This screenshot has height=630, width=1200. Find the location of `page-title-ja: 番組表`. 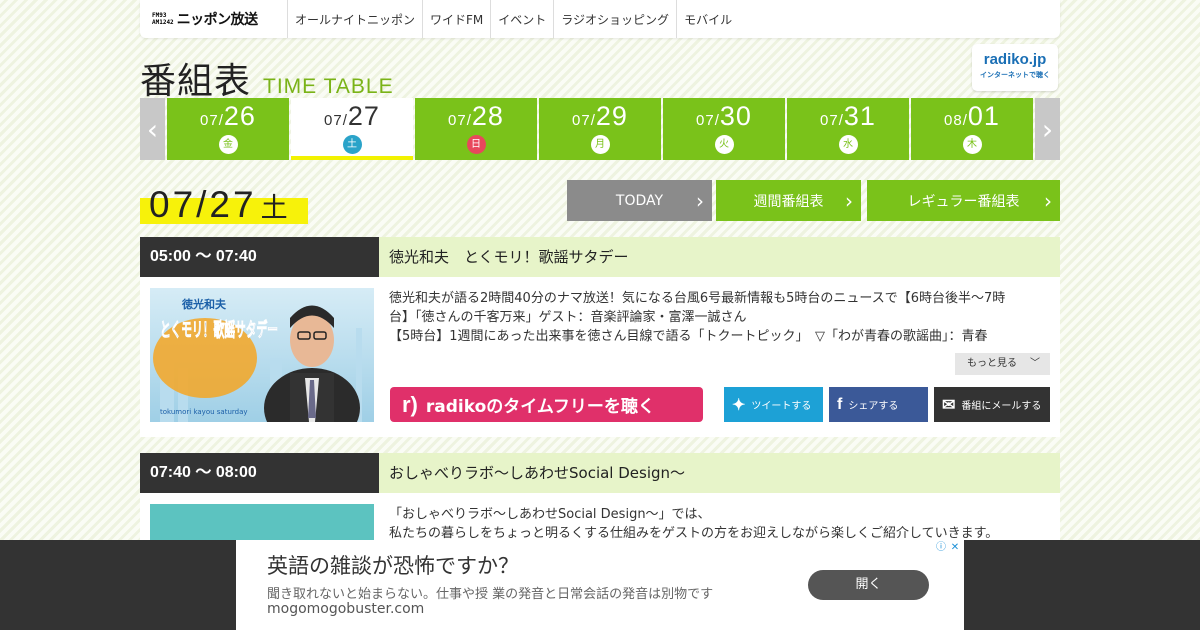

page-title-ja: 番組表 is located at coordinates (196, 81).